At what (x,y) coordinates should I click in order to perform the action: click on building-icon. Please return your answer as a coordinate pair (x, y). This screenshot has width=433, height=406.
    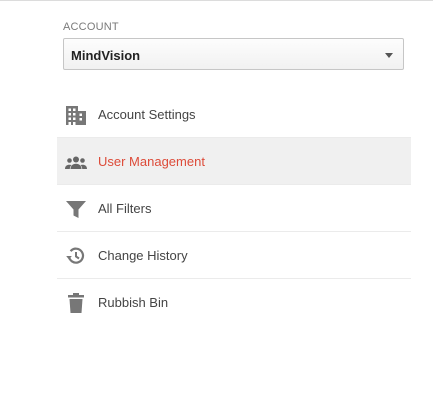
    Looking at the image, I should click on (76, 115).